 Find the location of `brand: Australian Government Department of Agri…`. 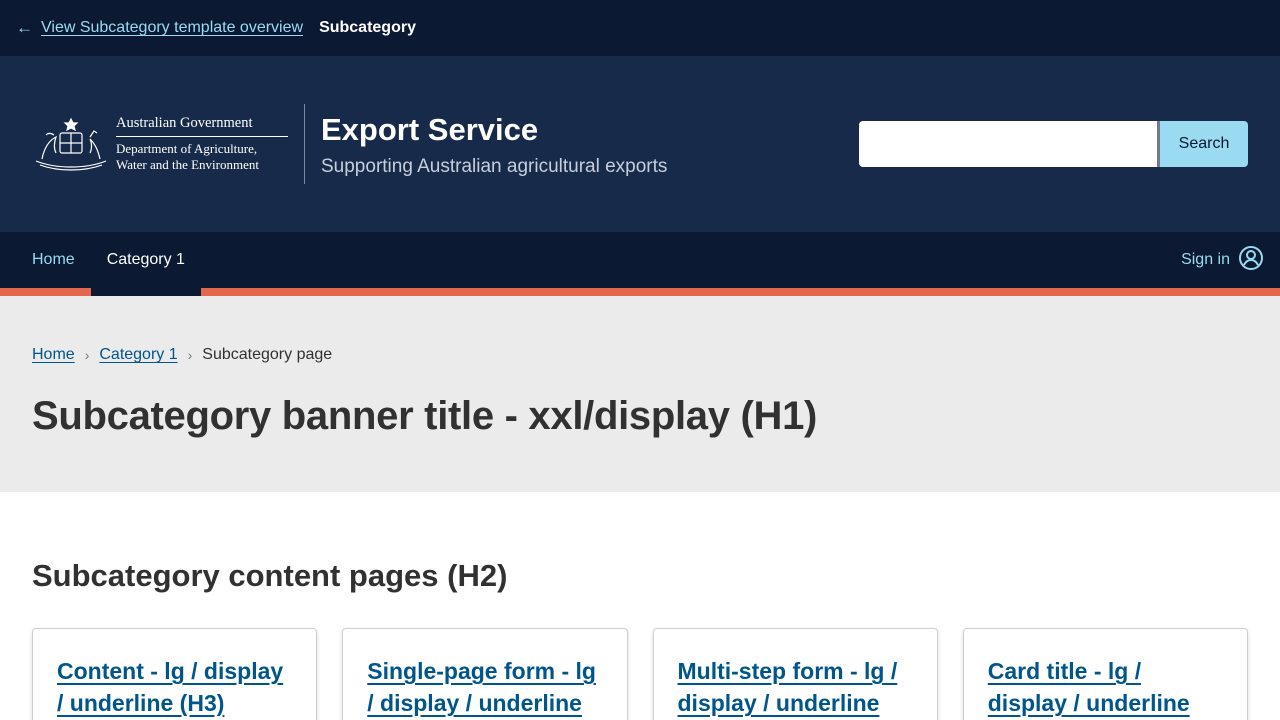

brand: Australian Government Department of Agri… is located at coordinates (349, 144).